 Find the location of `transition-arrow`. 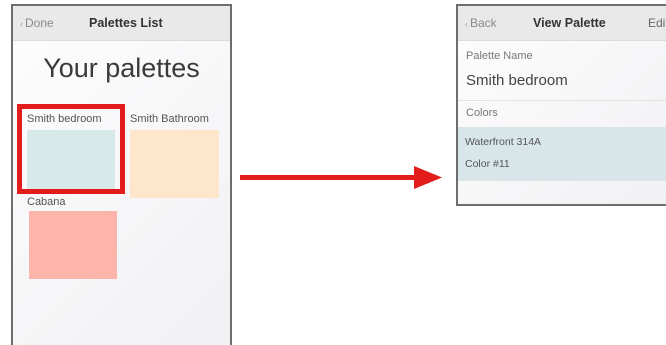

transition-arrow is located at coordinates (341, 177).